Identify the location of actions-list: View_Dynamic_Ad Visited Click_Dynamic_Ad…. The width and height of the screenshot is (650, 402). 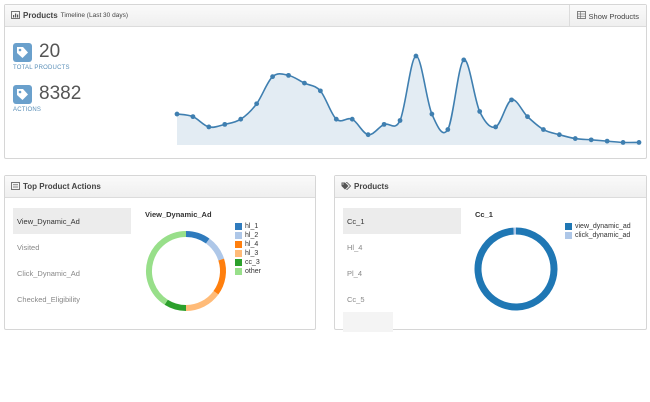
(72, 260).